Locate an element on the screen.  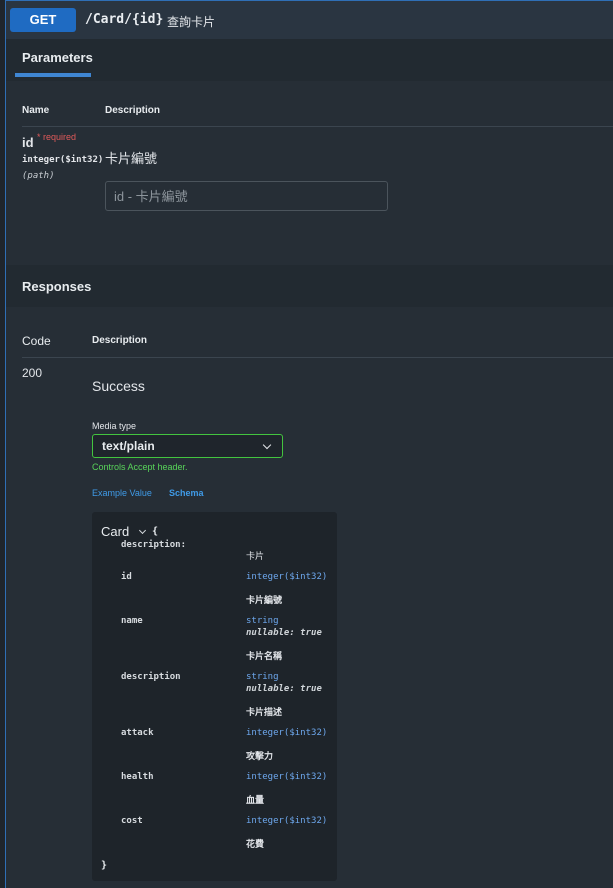
property-description: 花費 is located at coordinates (255, 844).